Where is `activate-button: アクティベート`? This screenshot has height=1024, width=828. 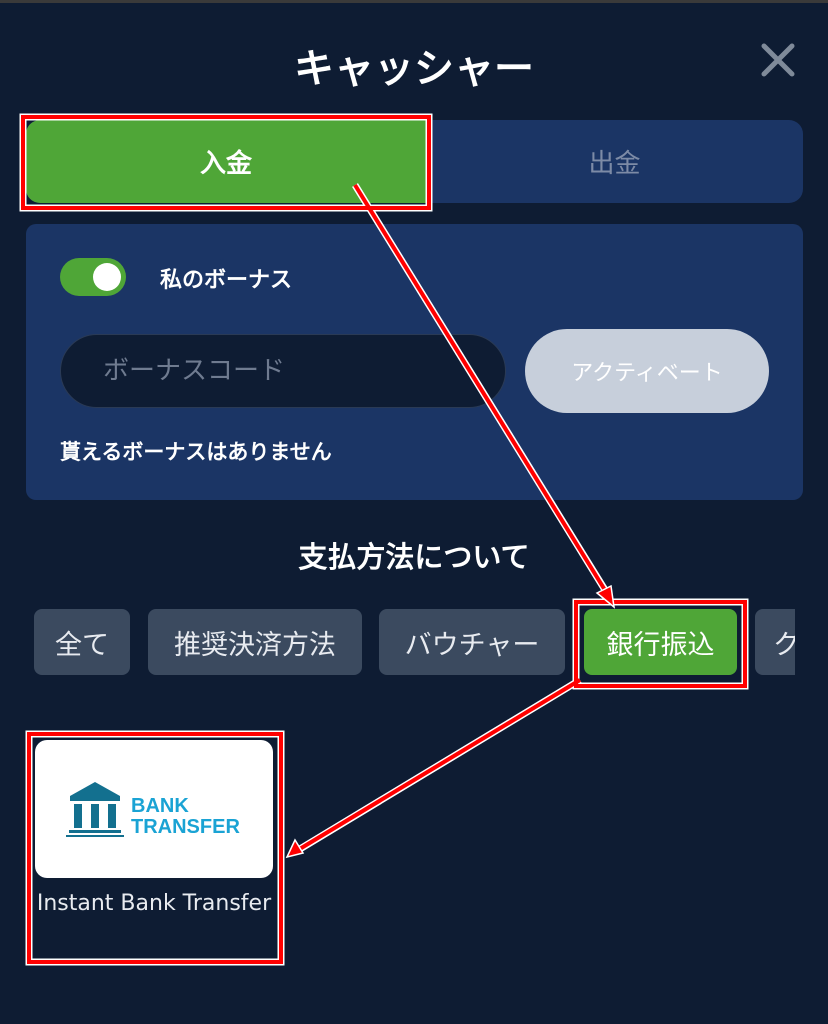
activate-button: アクティベート is located at coordinates (647, 371).